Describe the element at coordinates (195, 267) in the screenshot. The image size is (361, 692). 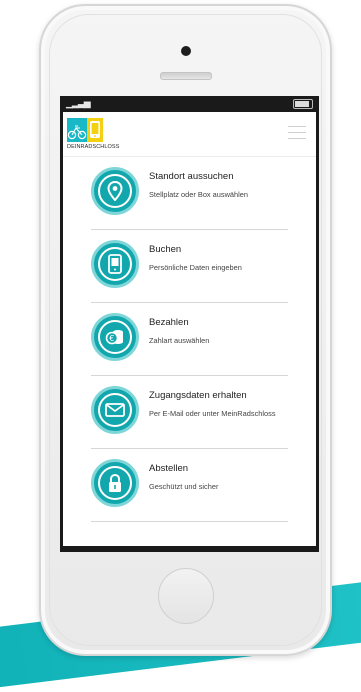
I see `item-subtitle: Persönliche Daten eingeben` at that location.